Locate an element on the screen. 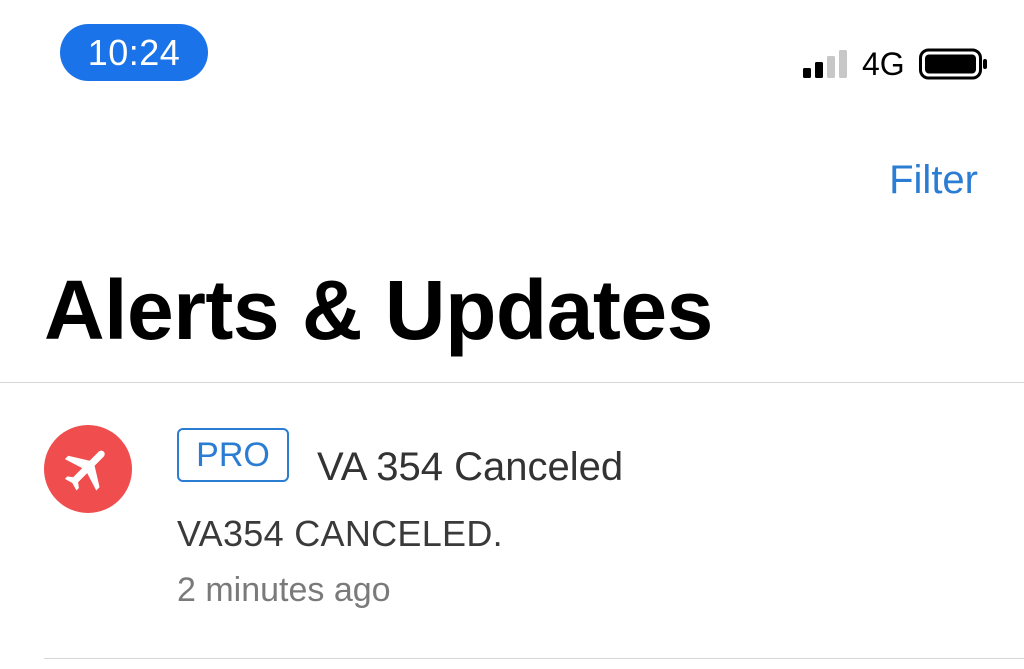 The image size is (1024, 669). alert-icon-circle is located at coordinates (88, 469).